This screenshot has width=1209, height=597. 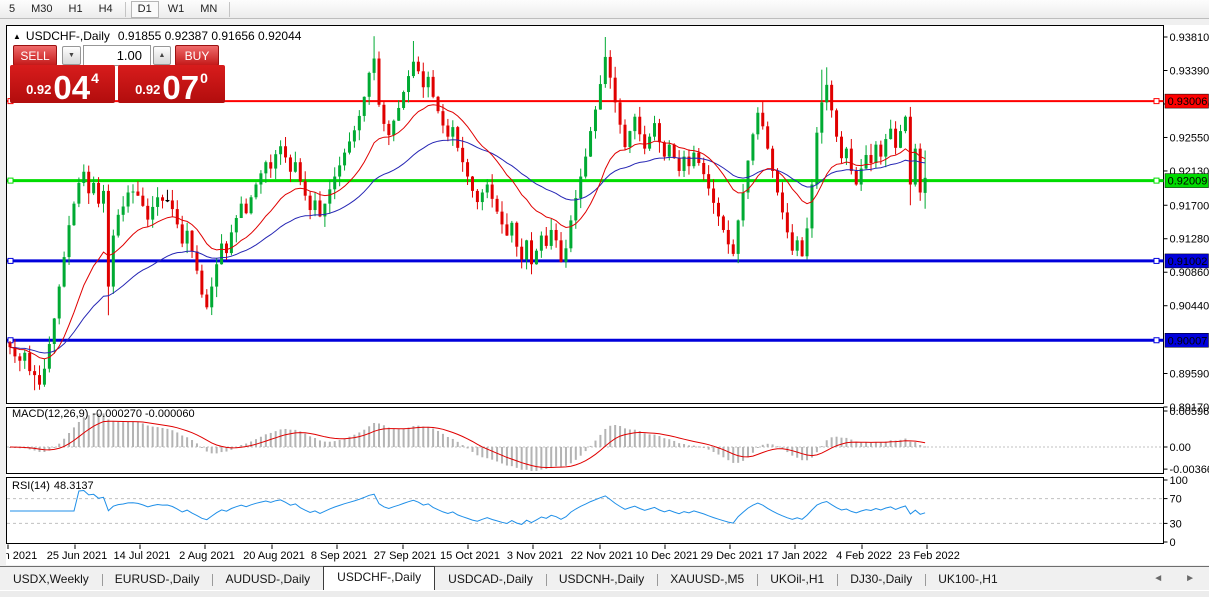 I want to click on volume-decrease-button: ▼, so click(x=71, y=55).